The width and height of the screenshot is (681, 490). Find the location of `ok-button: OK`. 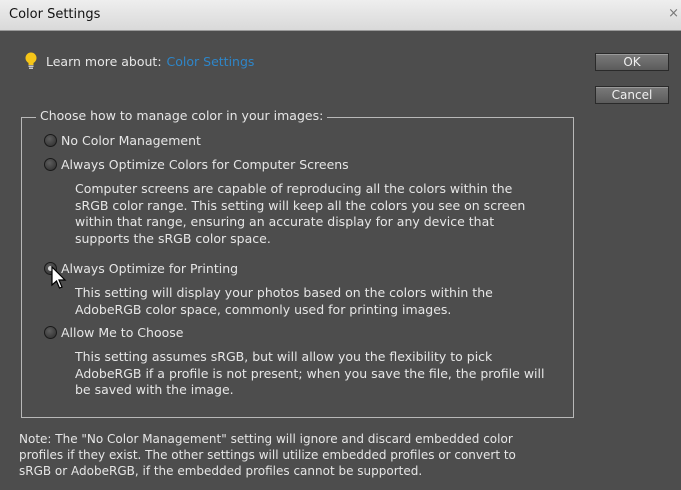

ok-button: OK is located at coordinates (632, 62).